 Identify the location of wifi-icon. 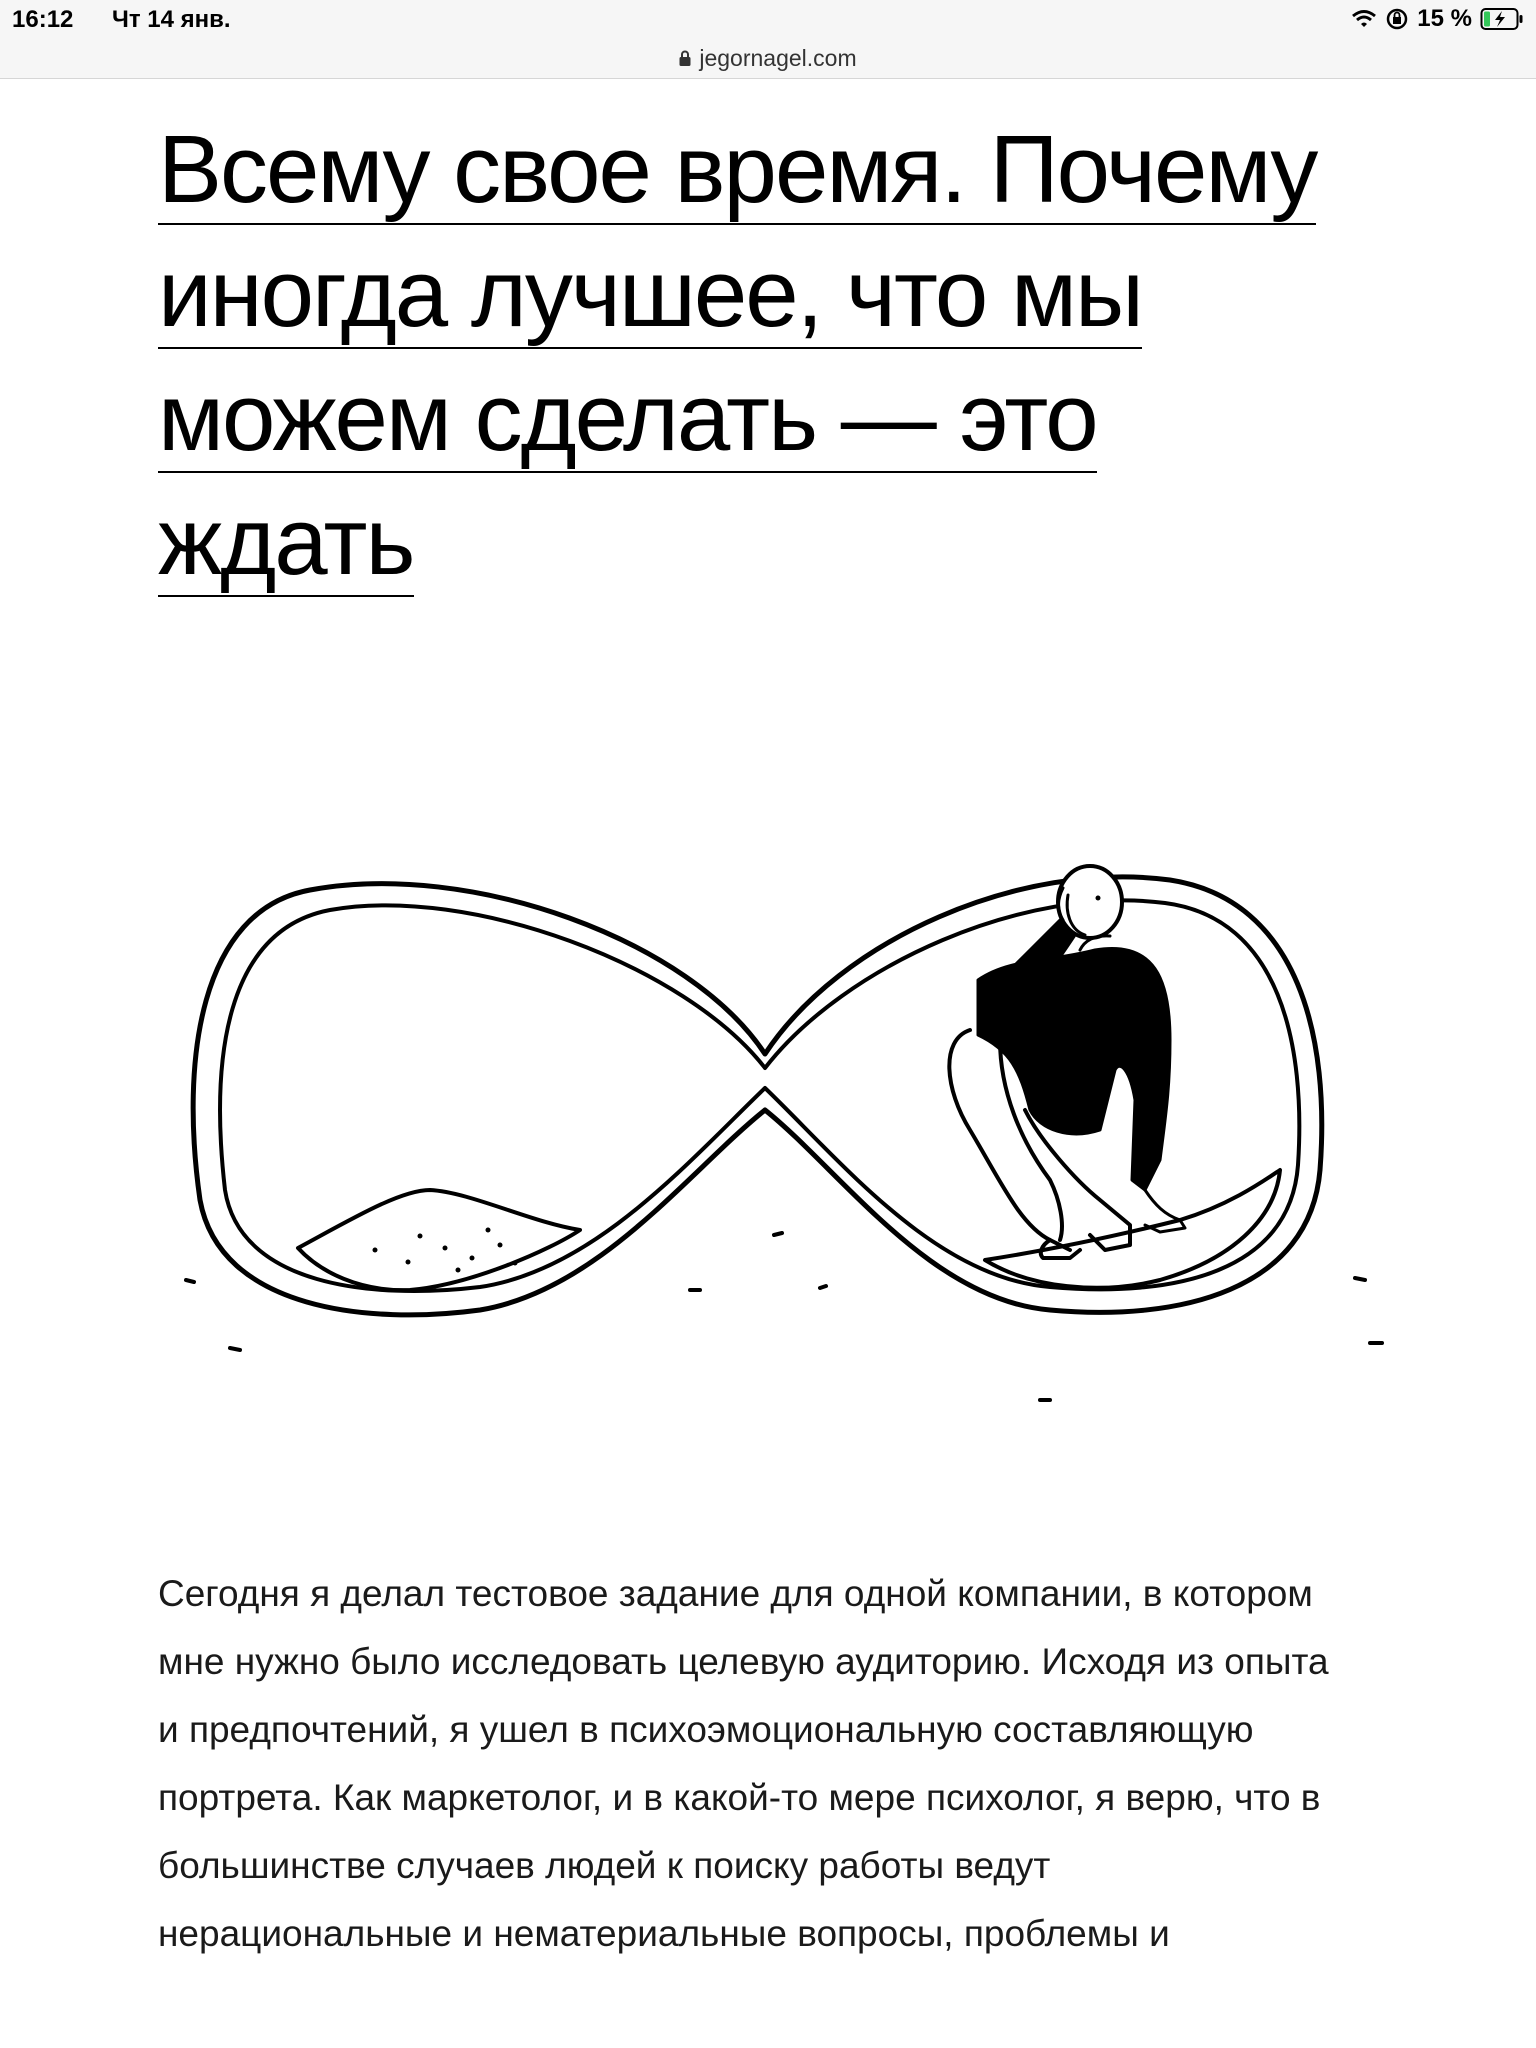
(1364, 18).